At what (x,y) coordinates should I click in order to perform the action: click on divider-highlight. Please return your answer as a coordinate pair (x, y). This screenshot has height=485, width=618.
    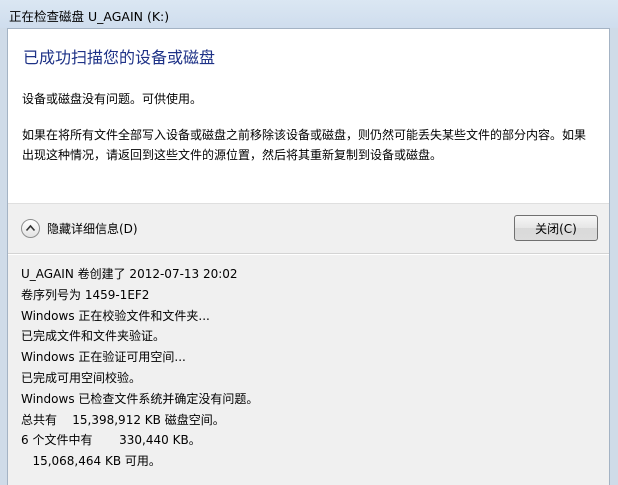
    Looking at the image, I should click on (308, 254).